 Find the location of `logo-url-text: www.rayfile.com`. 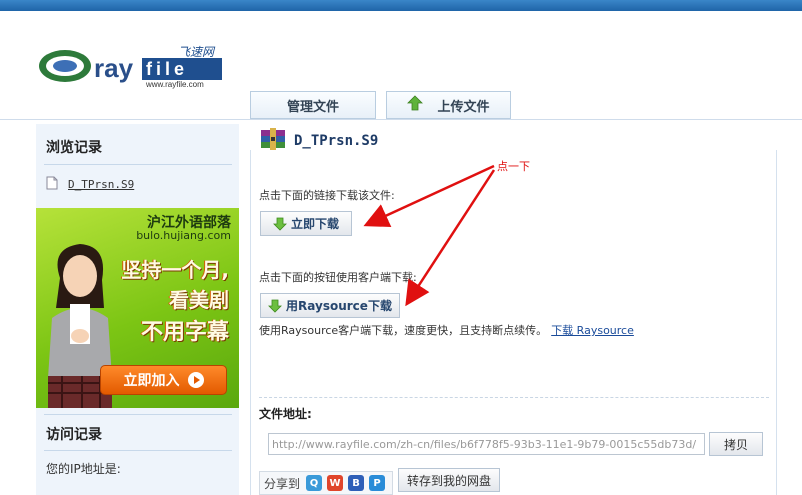

logo-url-text: www.rayfile.com is located at coordinates (174, 84).